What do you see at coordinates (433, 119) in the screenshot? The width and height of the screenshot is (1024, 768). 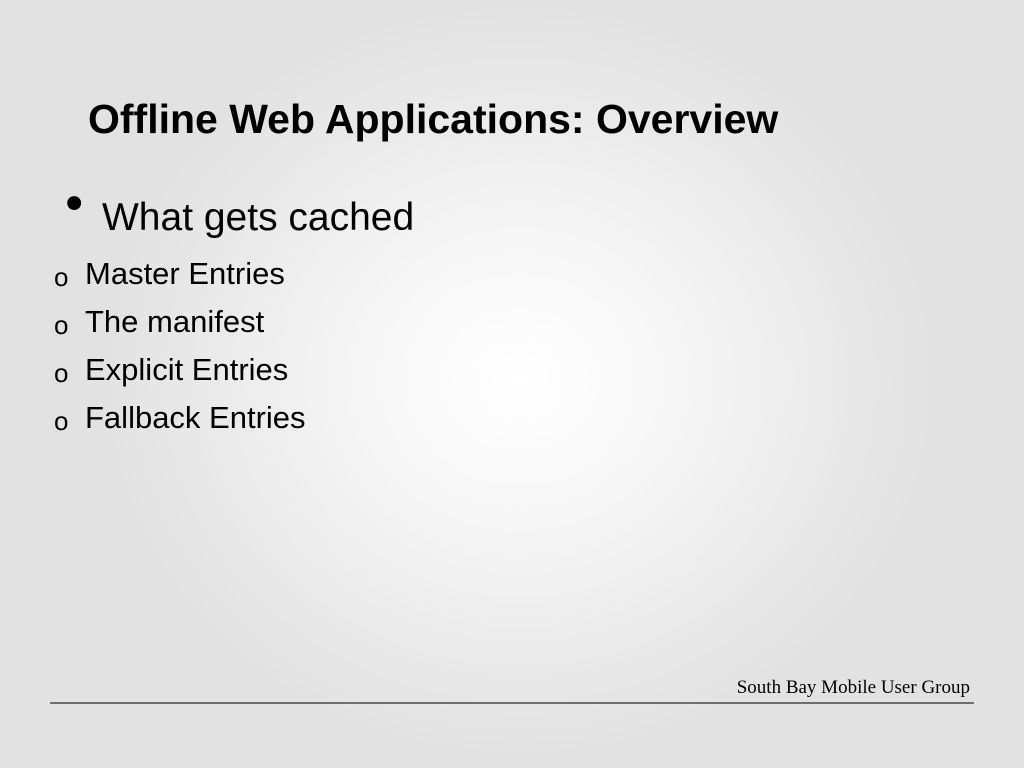 I see `slide-title: Offline Web Applications: Overview` at bounding box center [433, 119].